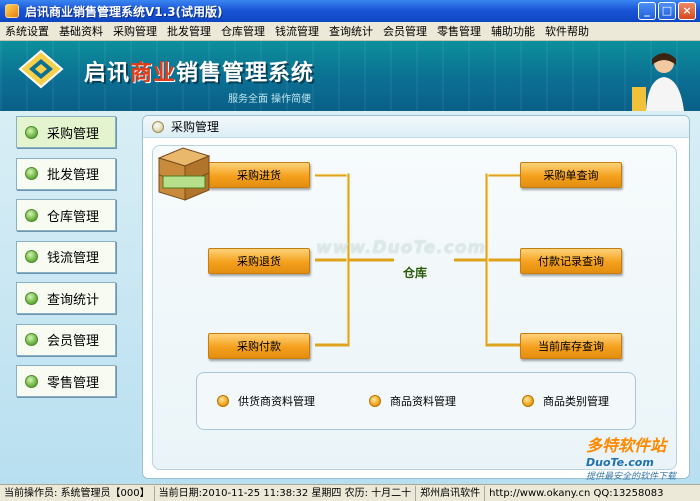  Describe the element at coordinates (658, 82) in the screenshot. I see `person-illustration-icon` at that location.